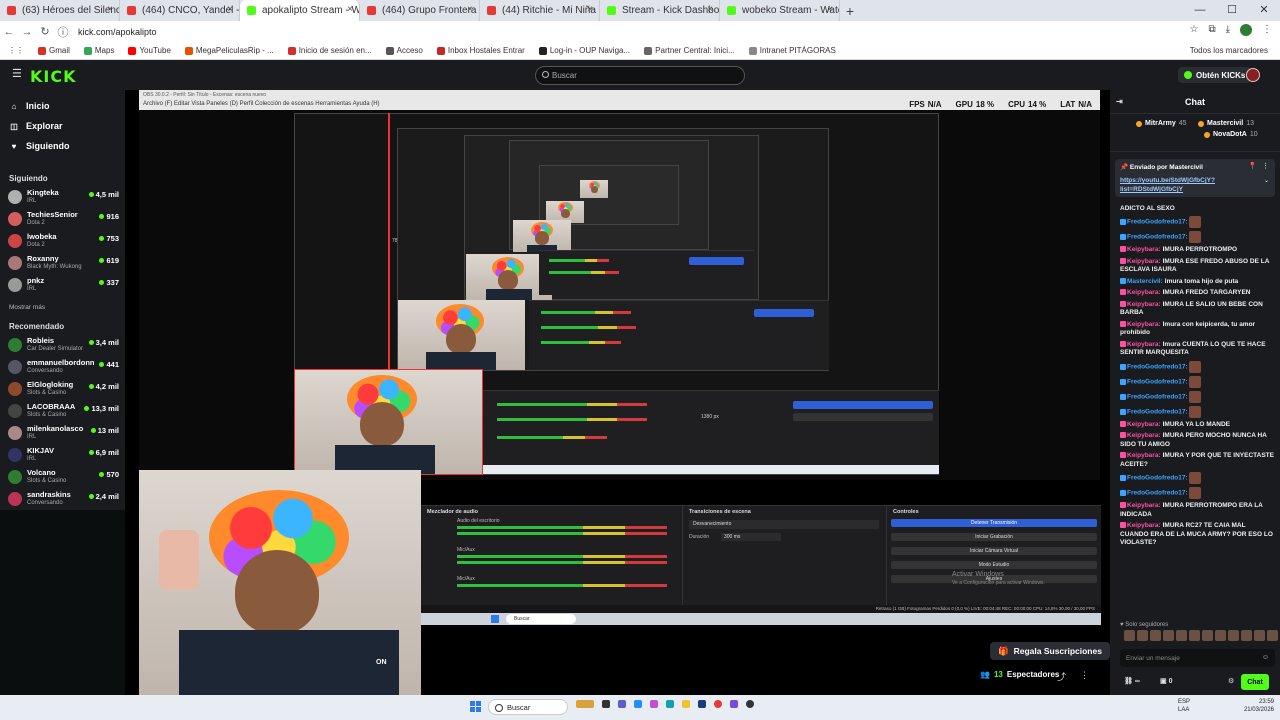  What do you see at coordinates (1061, 676) in the screenshot?
I see `share-icon: ⤴` at bounding box center [1061, 676].